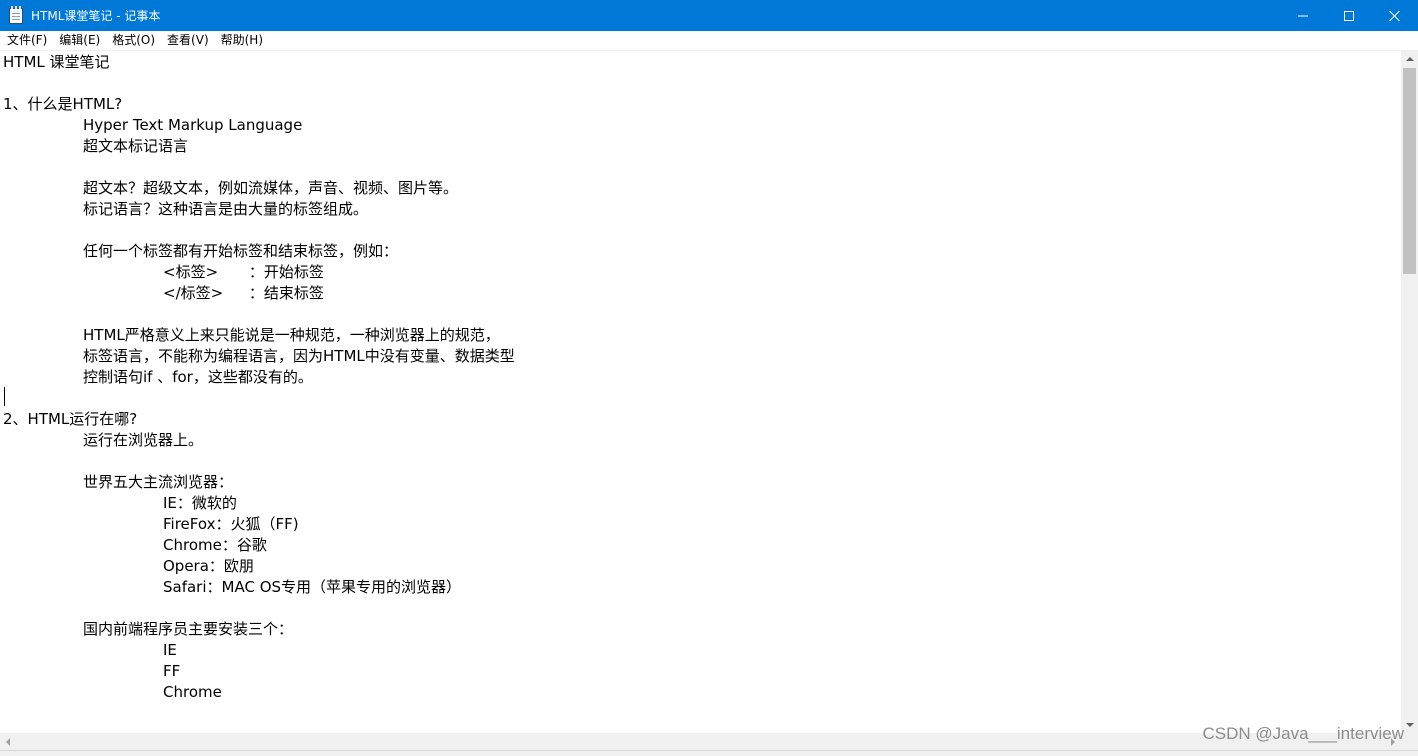 The height and width of the screenshot is (756, 1418). I want to click on maximize-icon, so click(1349, 15).